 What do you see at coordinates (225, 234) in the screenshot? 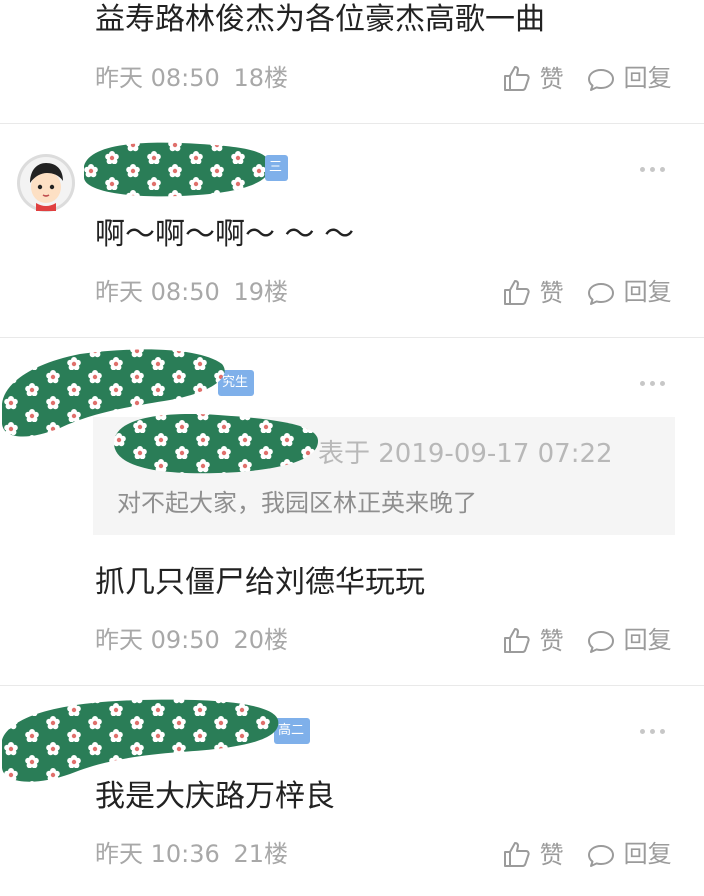
I see `comment-text: 啊～啊～啊～ ～ ～` at bounding box center [225, 234].